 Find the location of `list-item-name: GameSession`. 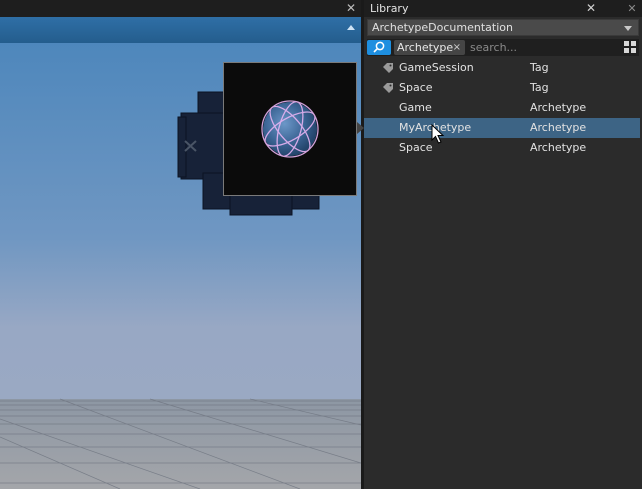

list-item-name: GameSession is located at coordinates (436, 67).